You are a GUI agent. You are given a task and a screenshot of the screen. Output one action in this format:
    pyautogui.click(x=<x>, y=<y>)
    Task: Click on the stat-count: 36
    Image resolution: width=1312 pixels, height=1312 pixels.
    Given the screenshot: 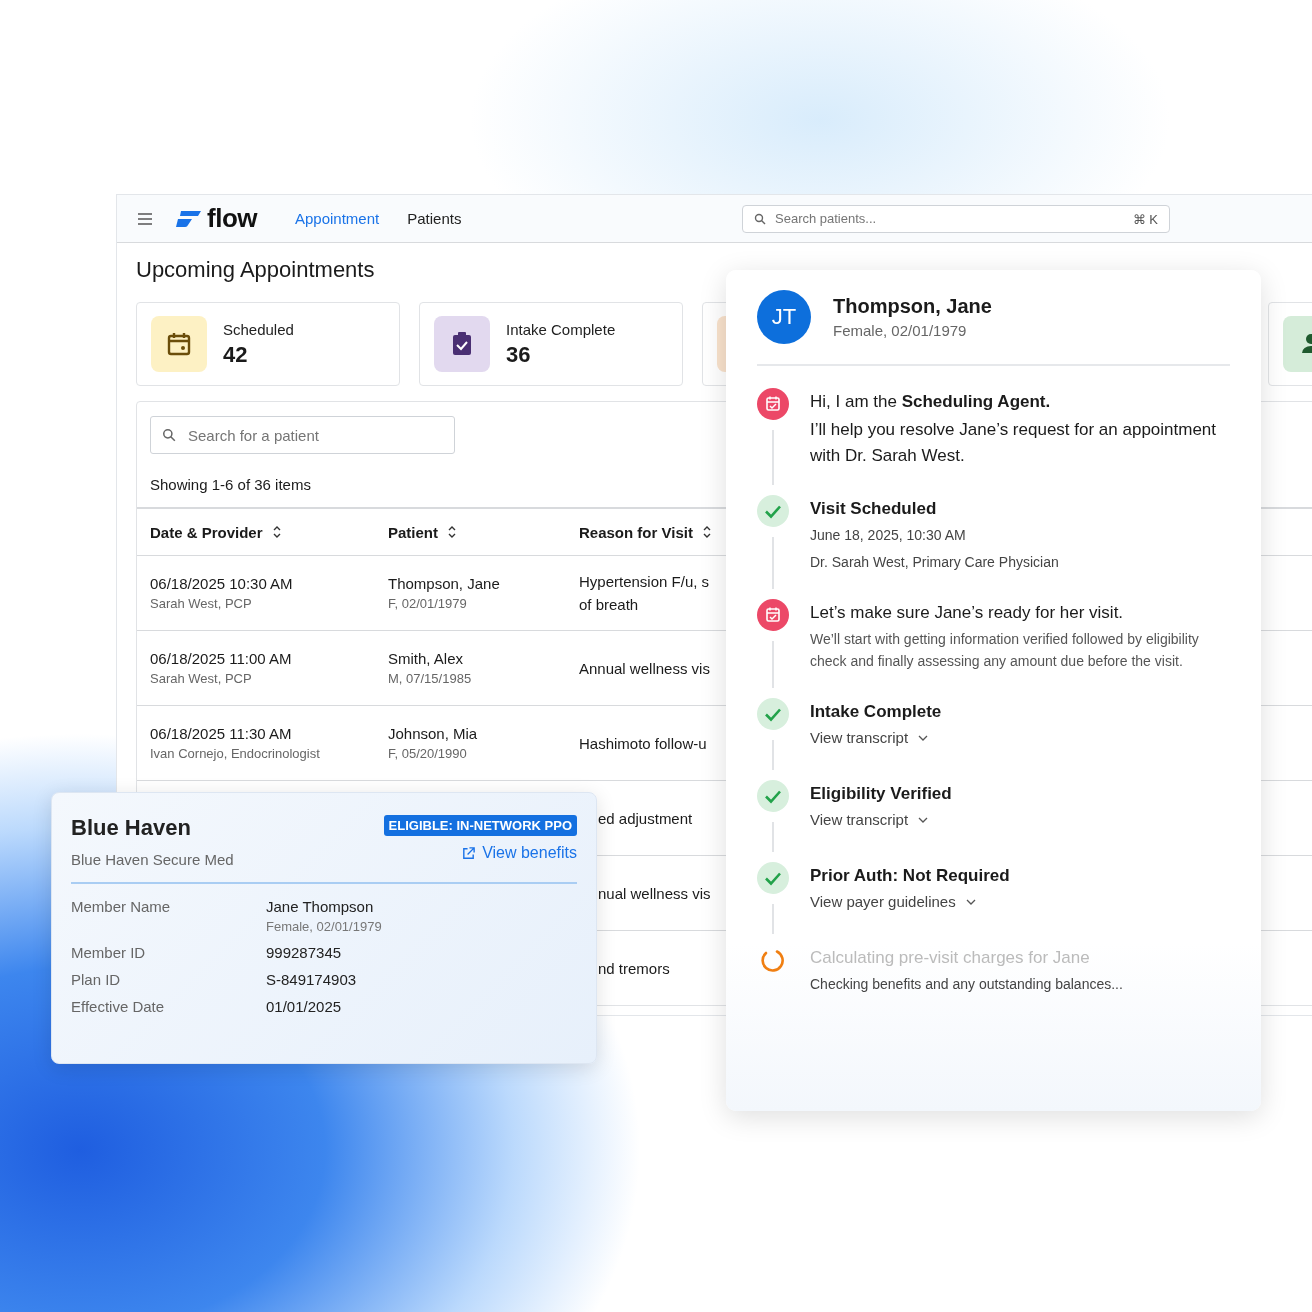 What is the action you would take?
    pyautogui.click(x=519, y=354)
    